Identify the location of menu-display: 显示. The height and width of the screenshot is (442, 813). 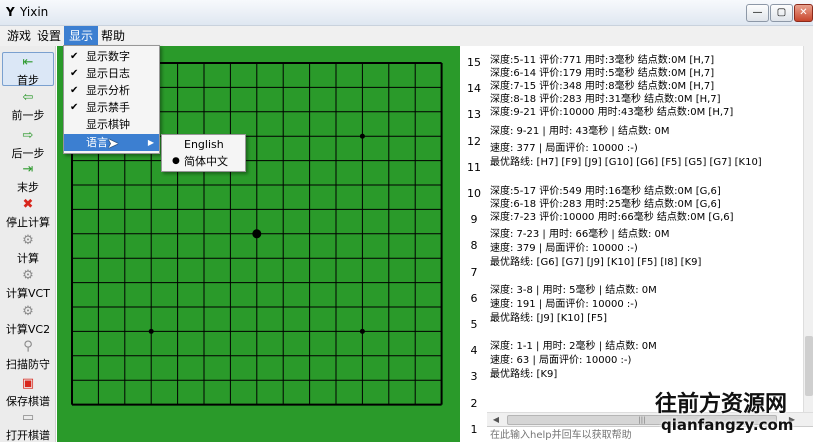
(81, 36).